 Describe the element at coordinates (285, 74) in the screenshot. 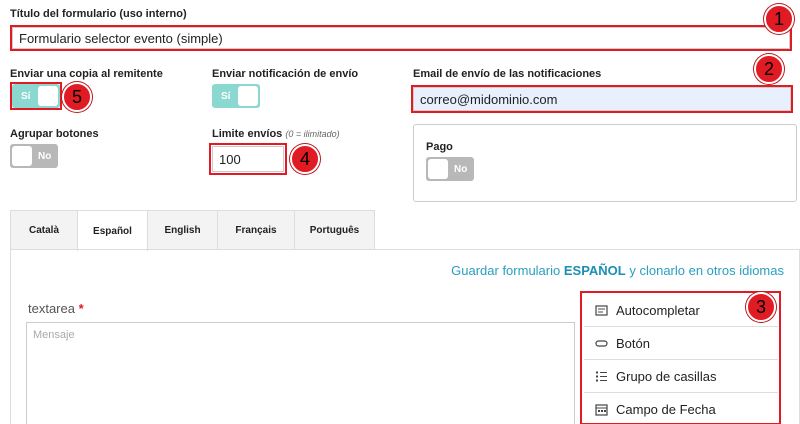

I see `send-notification-label: Enviar notificación de envío` at that location.